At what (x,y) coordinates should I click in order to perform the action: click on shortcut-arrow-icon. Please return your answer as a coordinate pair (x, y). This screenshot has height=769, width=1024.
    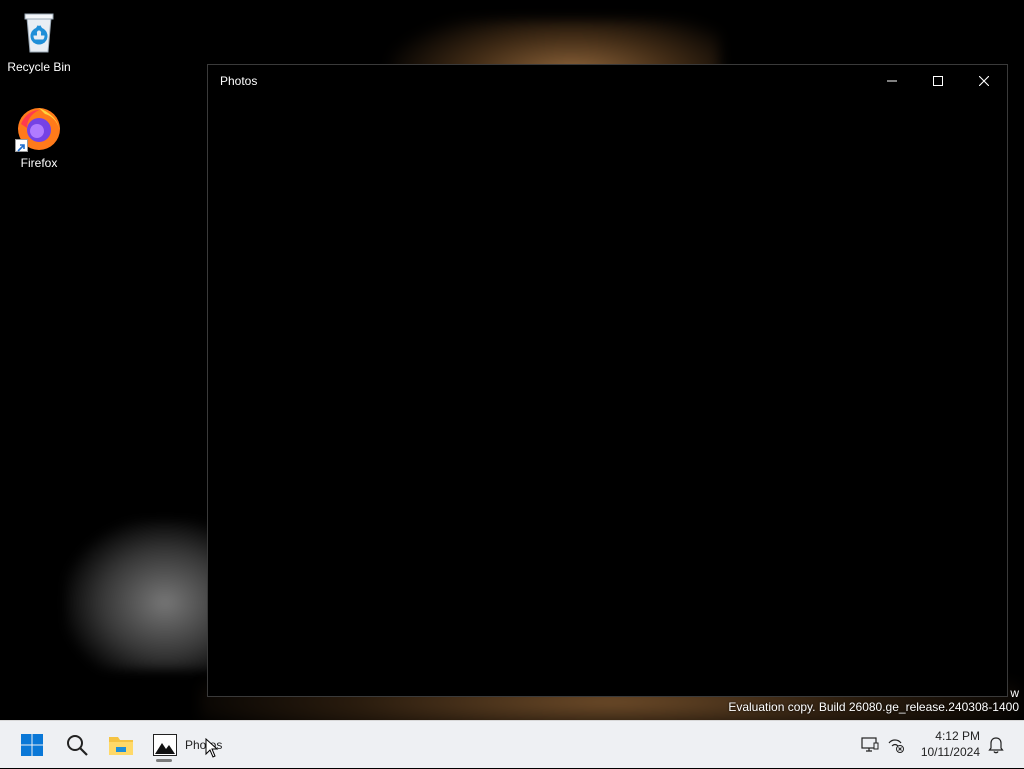
    Looking at the image, I should click on (21, 145).